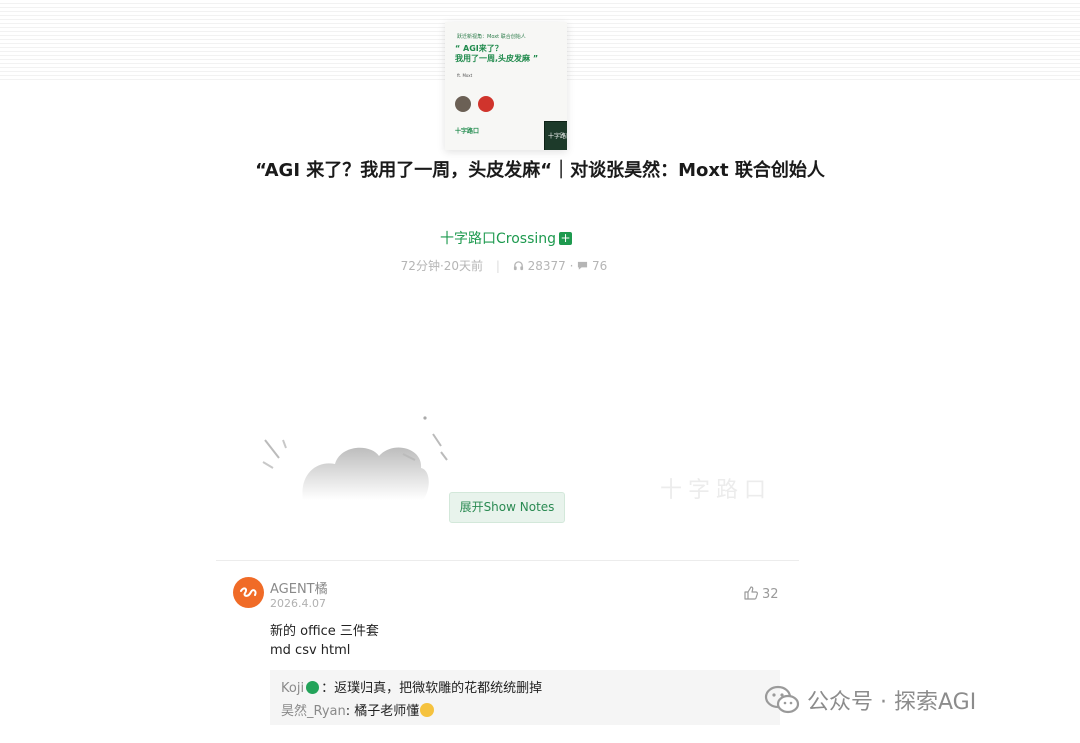 This screenshot has width=1080, height=743. I want to click on like-count: 32, so click(770, 594).